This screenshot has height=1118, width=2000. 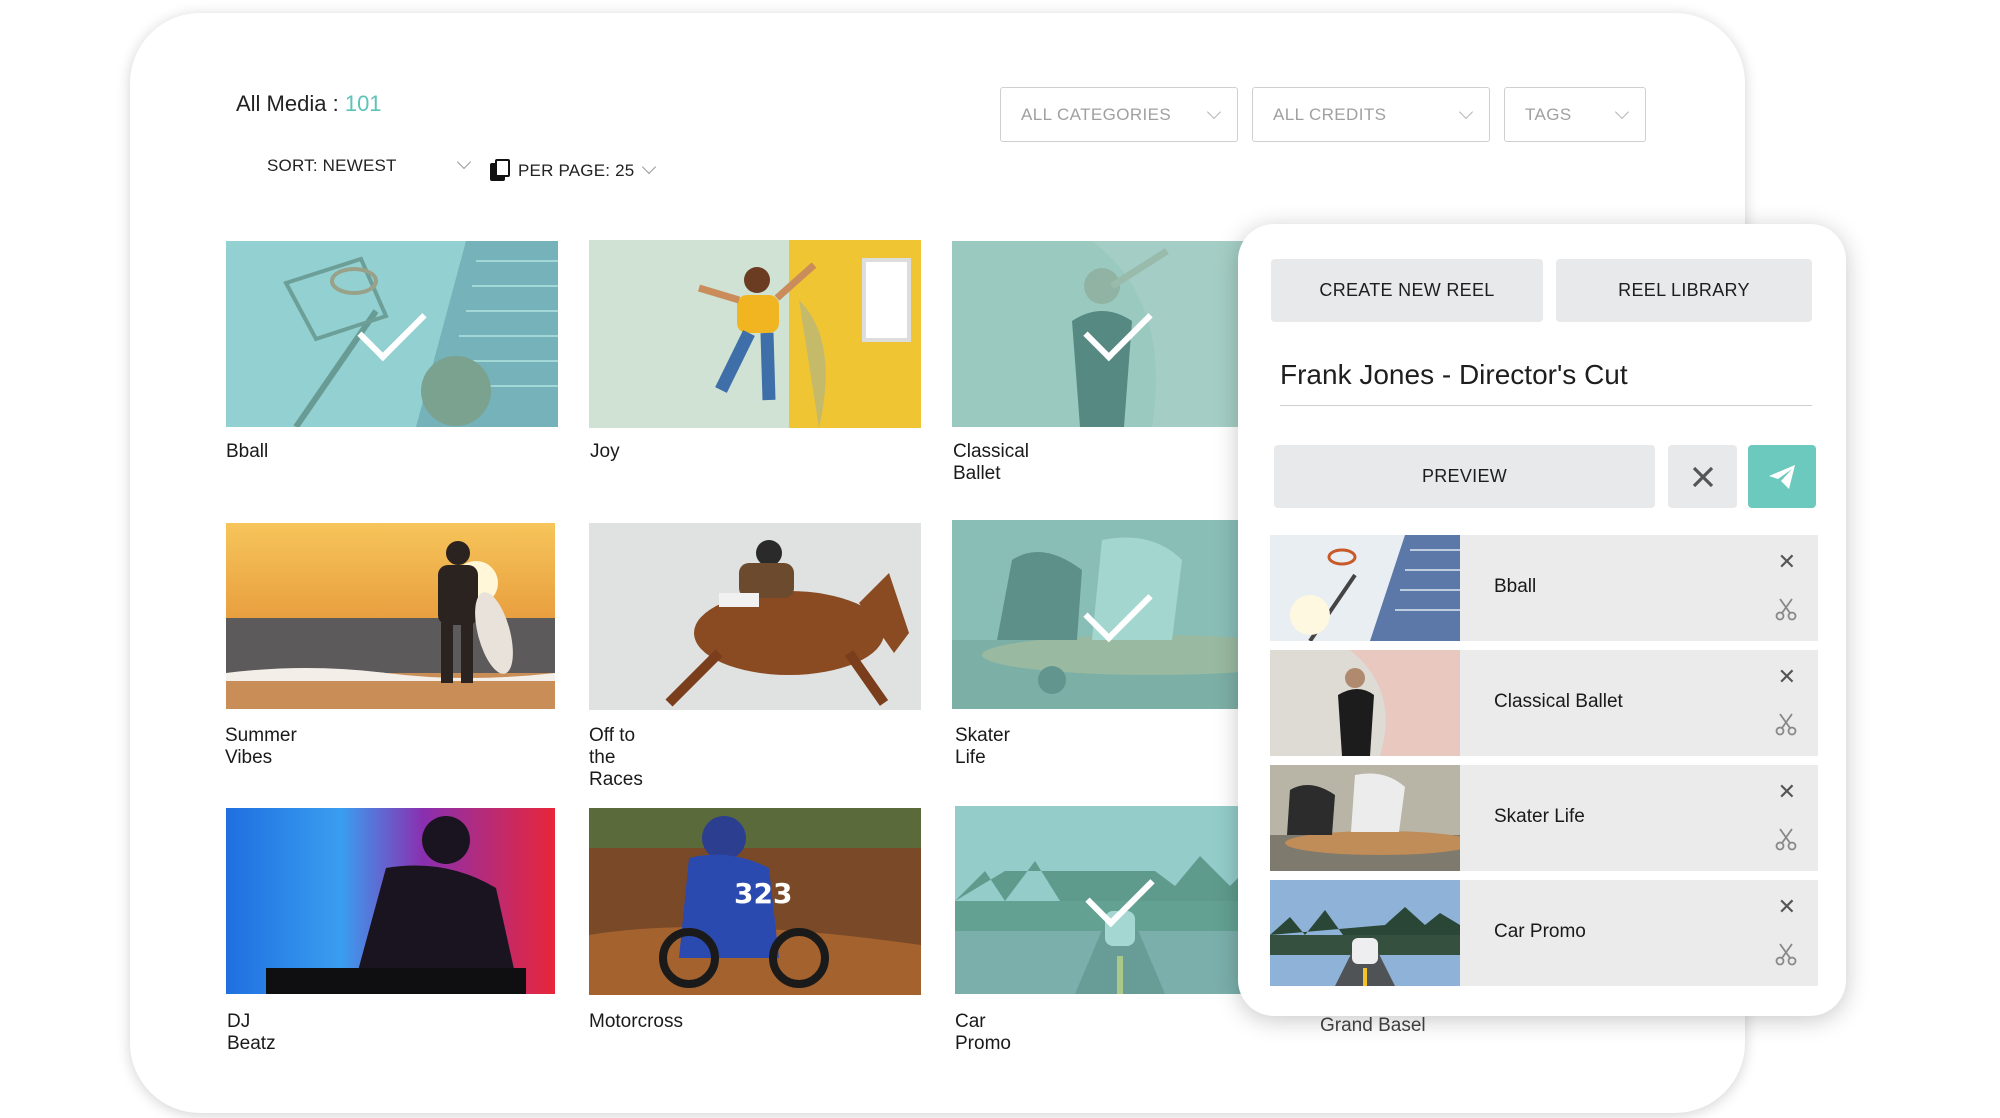 I want to click on clip-title: Car Promo, so click(x=1540, y=931).